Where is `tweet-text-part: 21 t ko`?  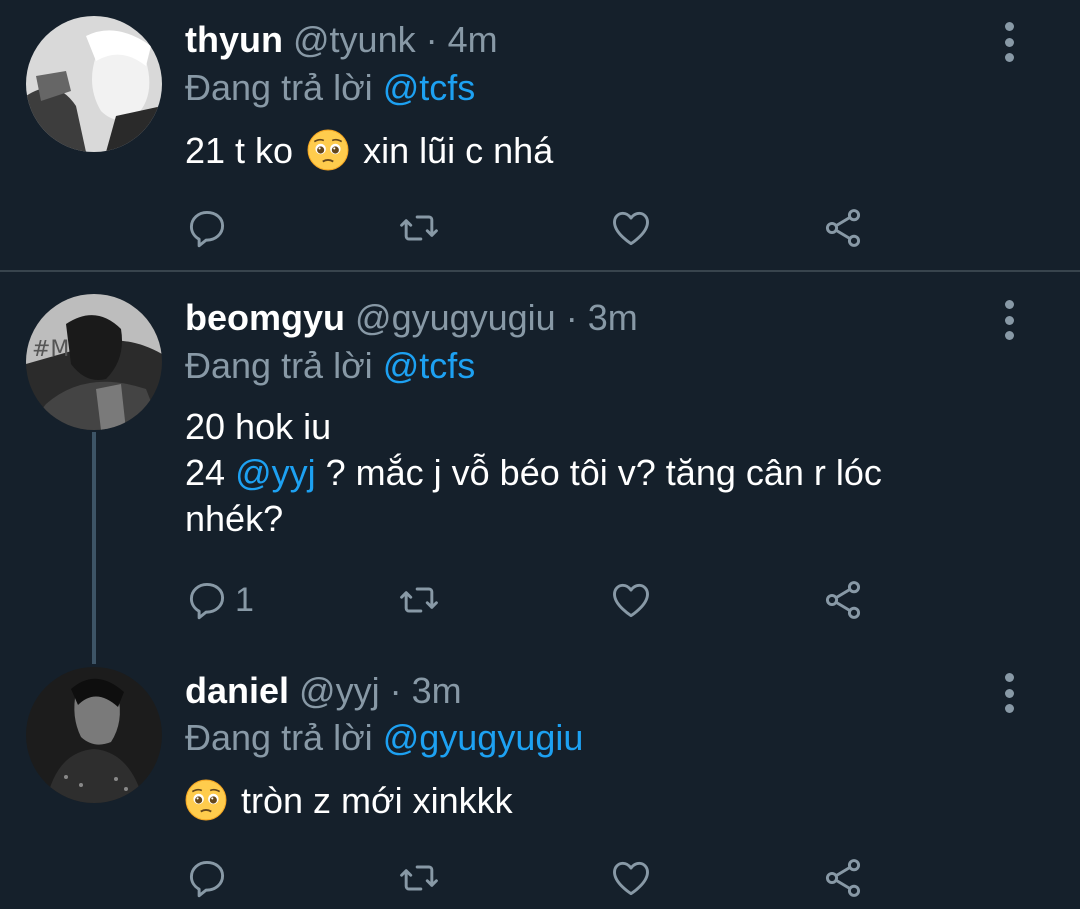 tweet-text-part: 21 t ko is located at coordinates (239, 150).